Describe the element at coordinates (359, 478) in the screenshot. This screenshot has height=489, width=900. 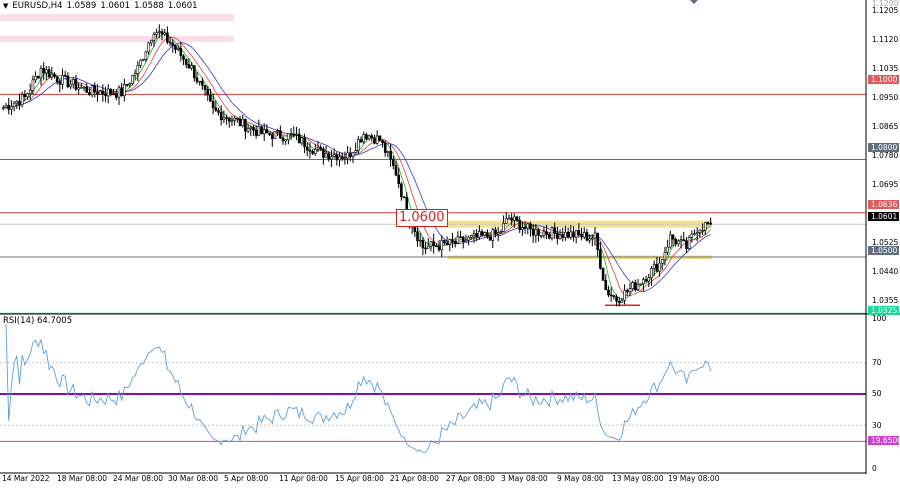
I see `date-label: 15 Apr 08:00` at that location.